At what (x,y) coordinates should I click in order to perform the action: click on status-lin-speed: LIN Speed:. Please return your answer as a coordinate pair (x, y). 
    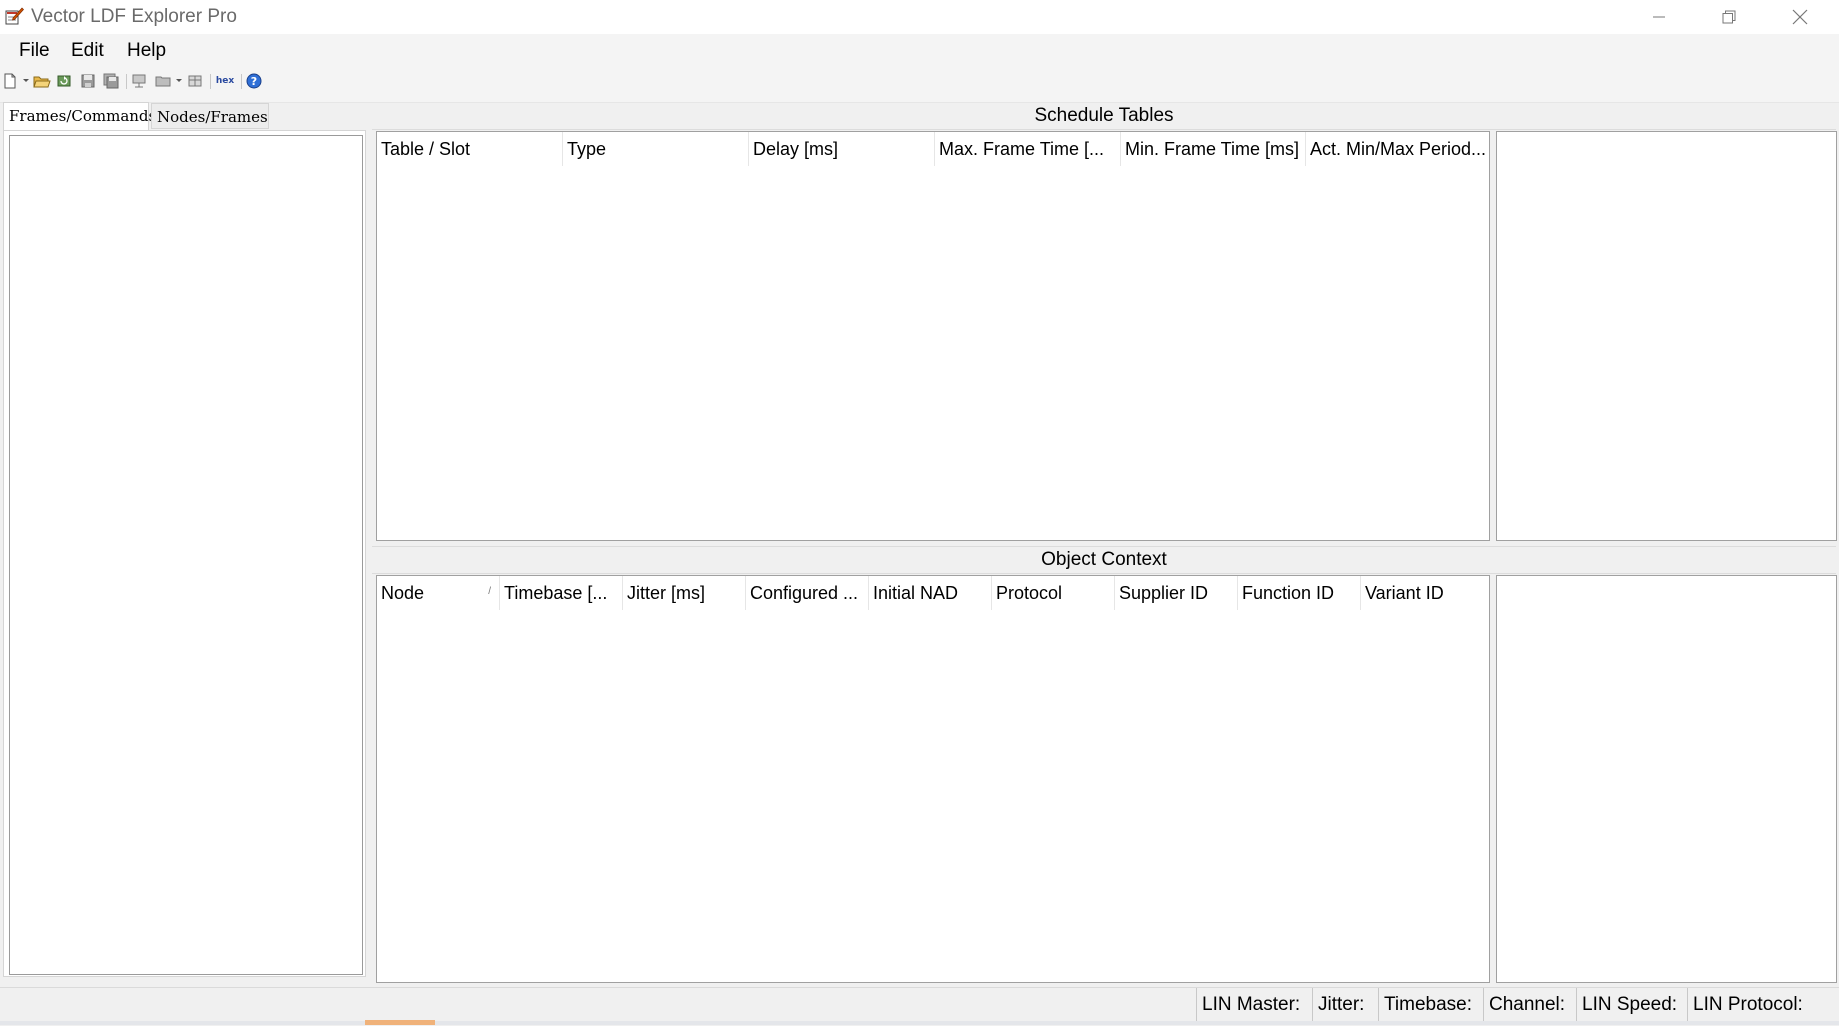
    Looking at the image, I should click on (1626, 1005).